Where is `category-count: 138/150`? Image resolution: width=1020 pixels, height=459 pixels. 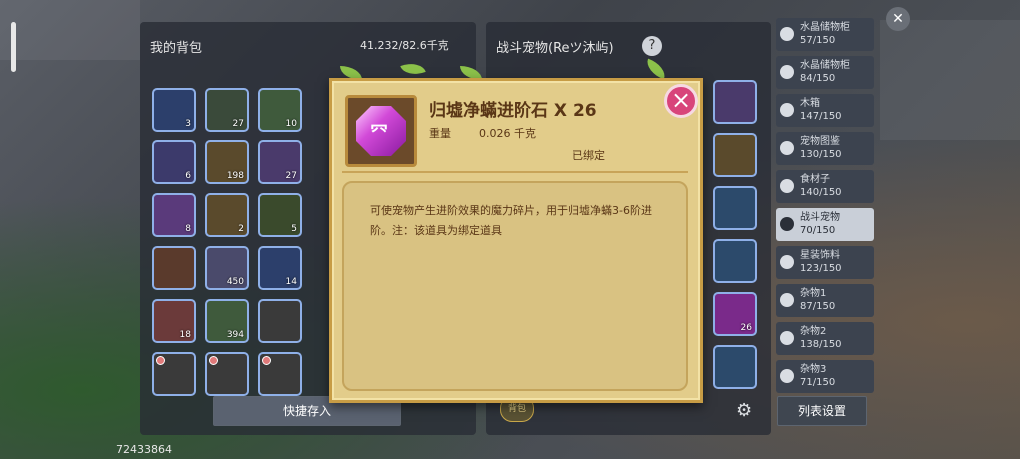
category-count: 138/150 is located at coordinates (821, 344).